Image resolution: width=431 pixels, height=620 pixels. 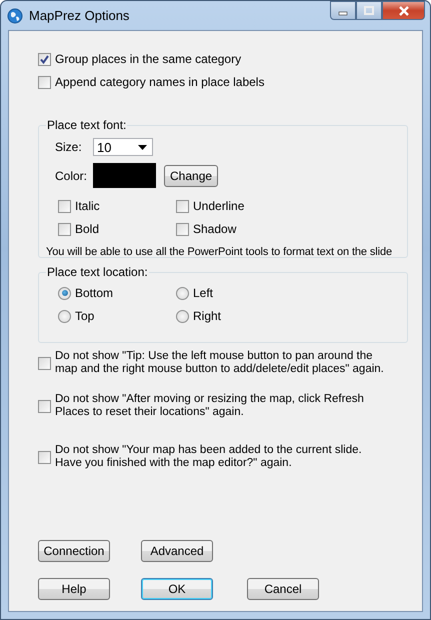 I want to click on size-dropdown: 10, so click(x=123, y=147).